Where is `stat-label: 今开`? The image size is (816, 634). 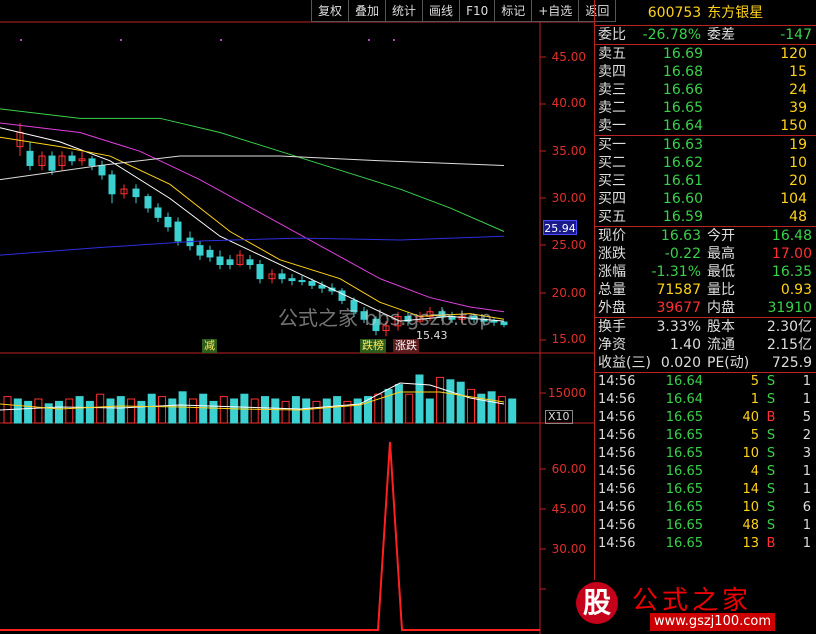 stat-label: 今开 is located at coordinates (721, 236).